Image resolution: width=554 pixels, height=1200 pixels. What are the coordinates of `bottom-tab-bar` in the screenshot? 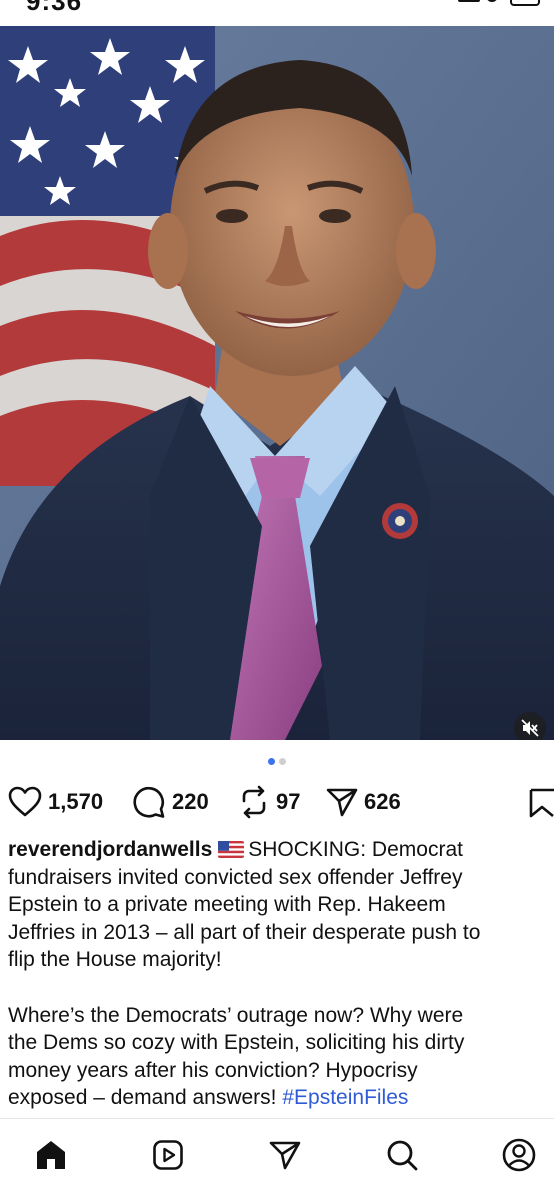 It's located at (277, 1159).